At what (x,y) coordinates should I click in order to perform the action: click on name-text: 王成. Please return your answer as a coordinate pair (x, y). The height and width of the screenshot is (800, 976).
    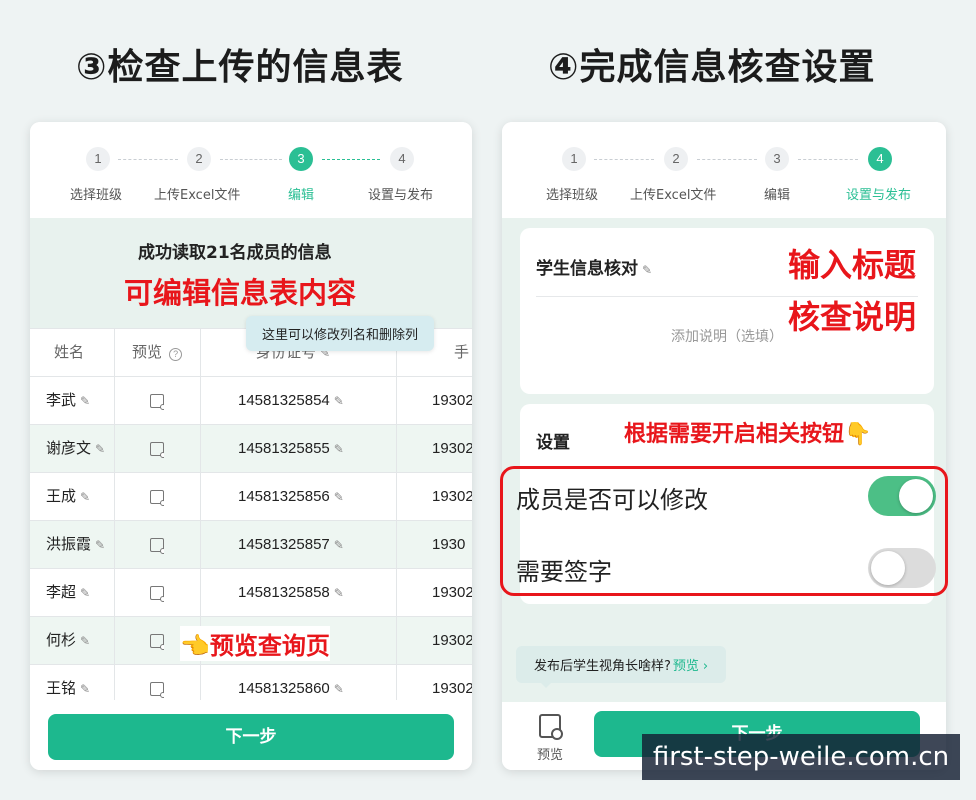
    Looking at the image, I should click on (61, 496).